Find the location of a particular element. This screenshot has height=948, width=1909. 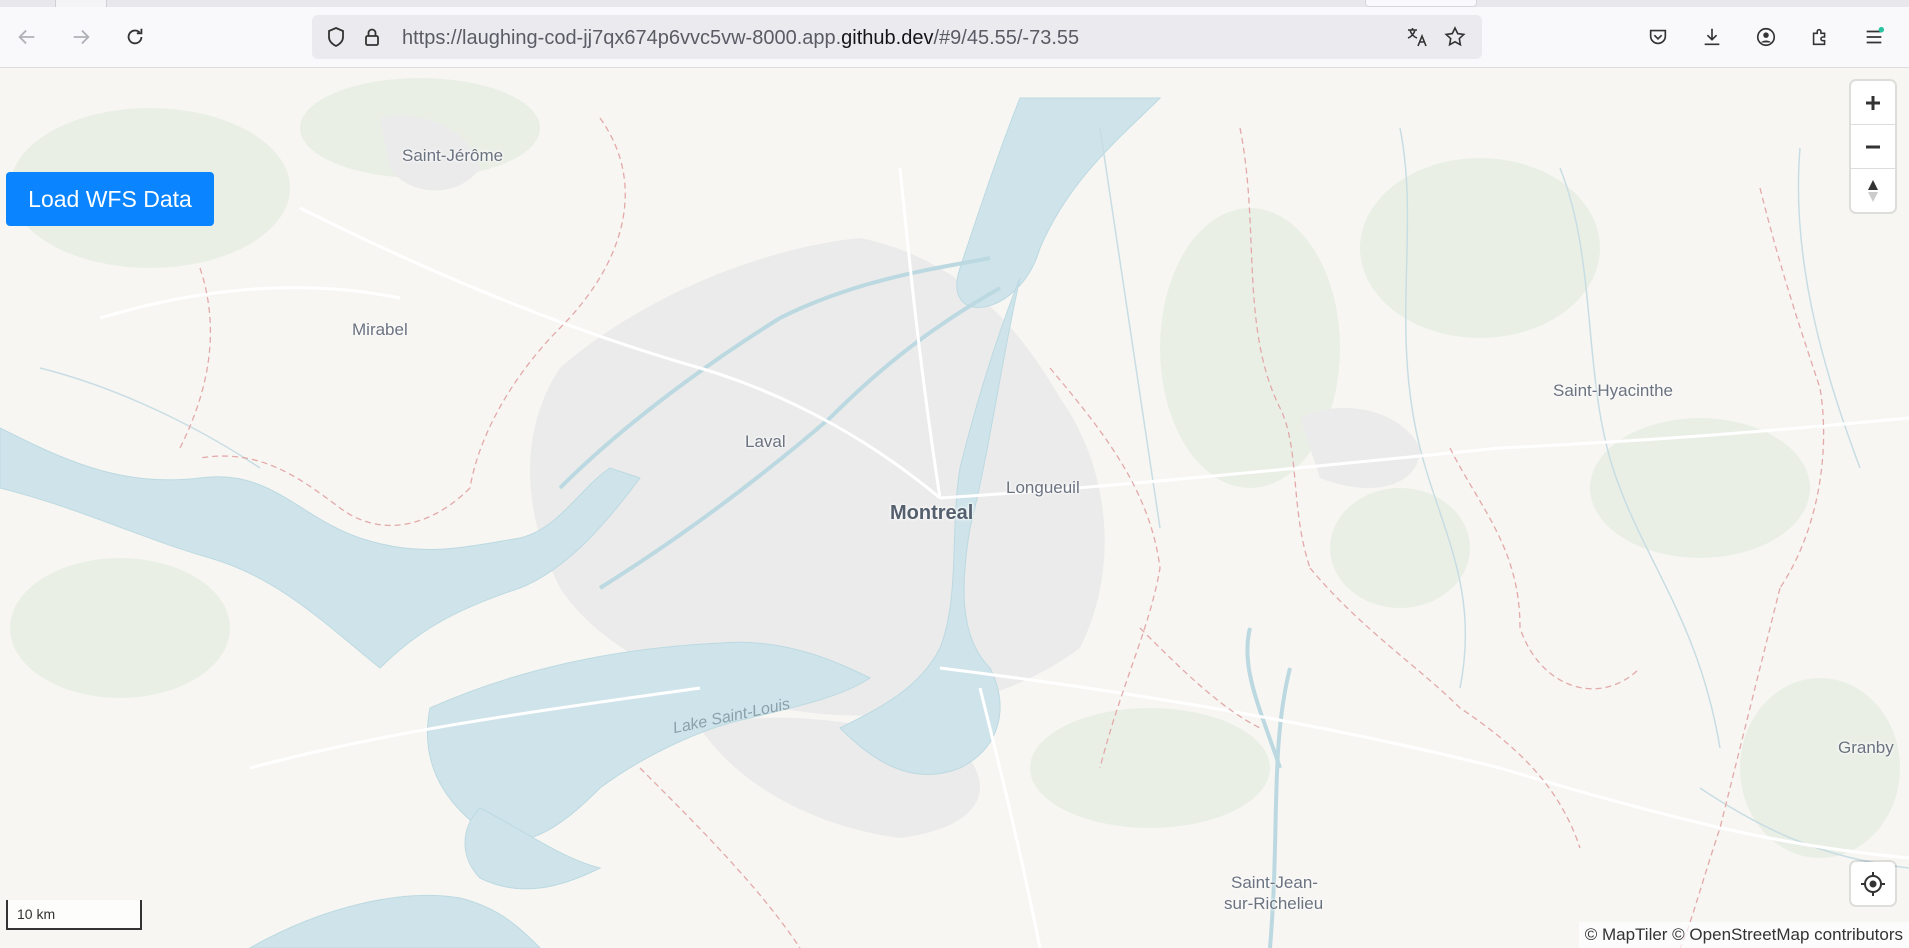

plus-icon is located at coordinates (1873, 102).